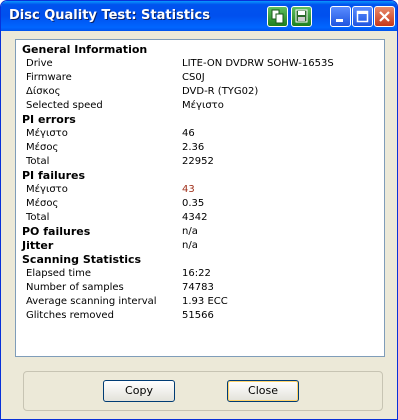 This screenshot has width=398, height=420. Describe the element at coordinates (384, 16) in the screenshot. I see `close-icon` at that location.